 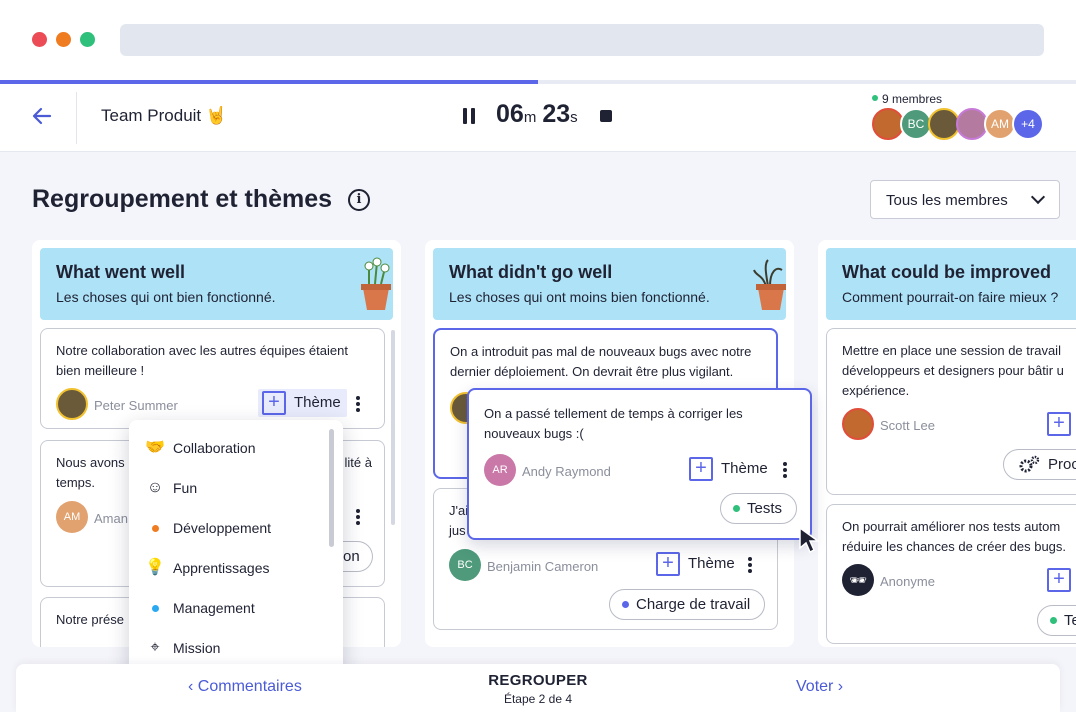 I want to click on wilted-plant-icon, so click(x=769, y=284).